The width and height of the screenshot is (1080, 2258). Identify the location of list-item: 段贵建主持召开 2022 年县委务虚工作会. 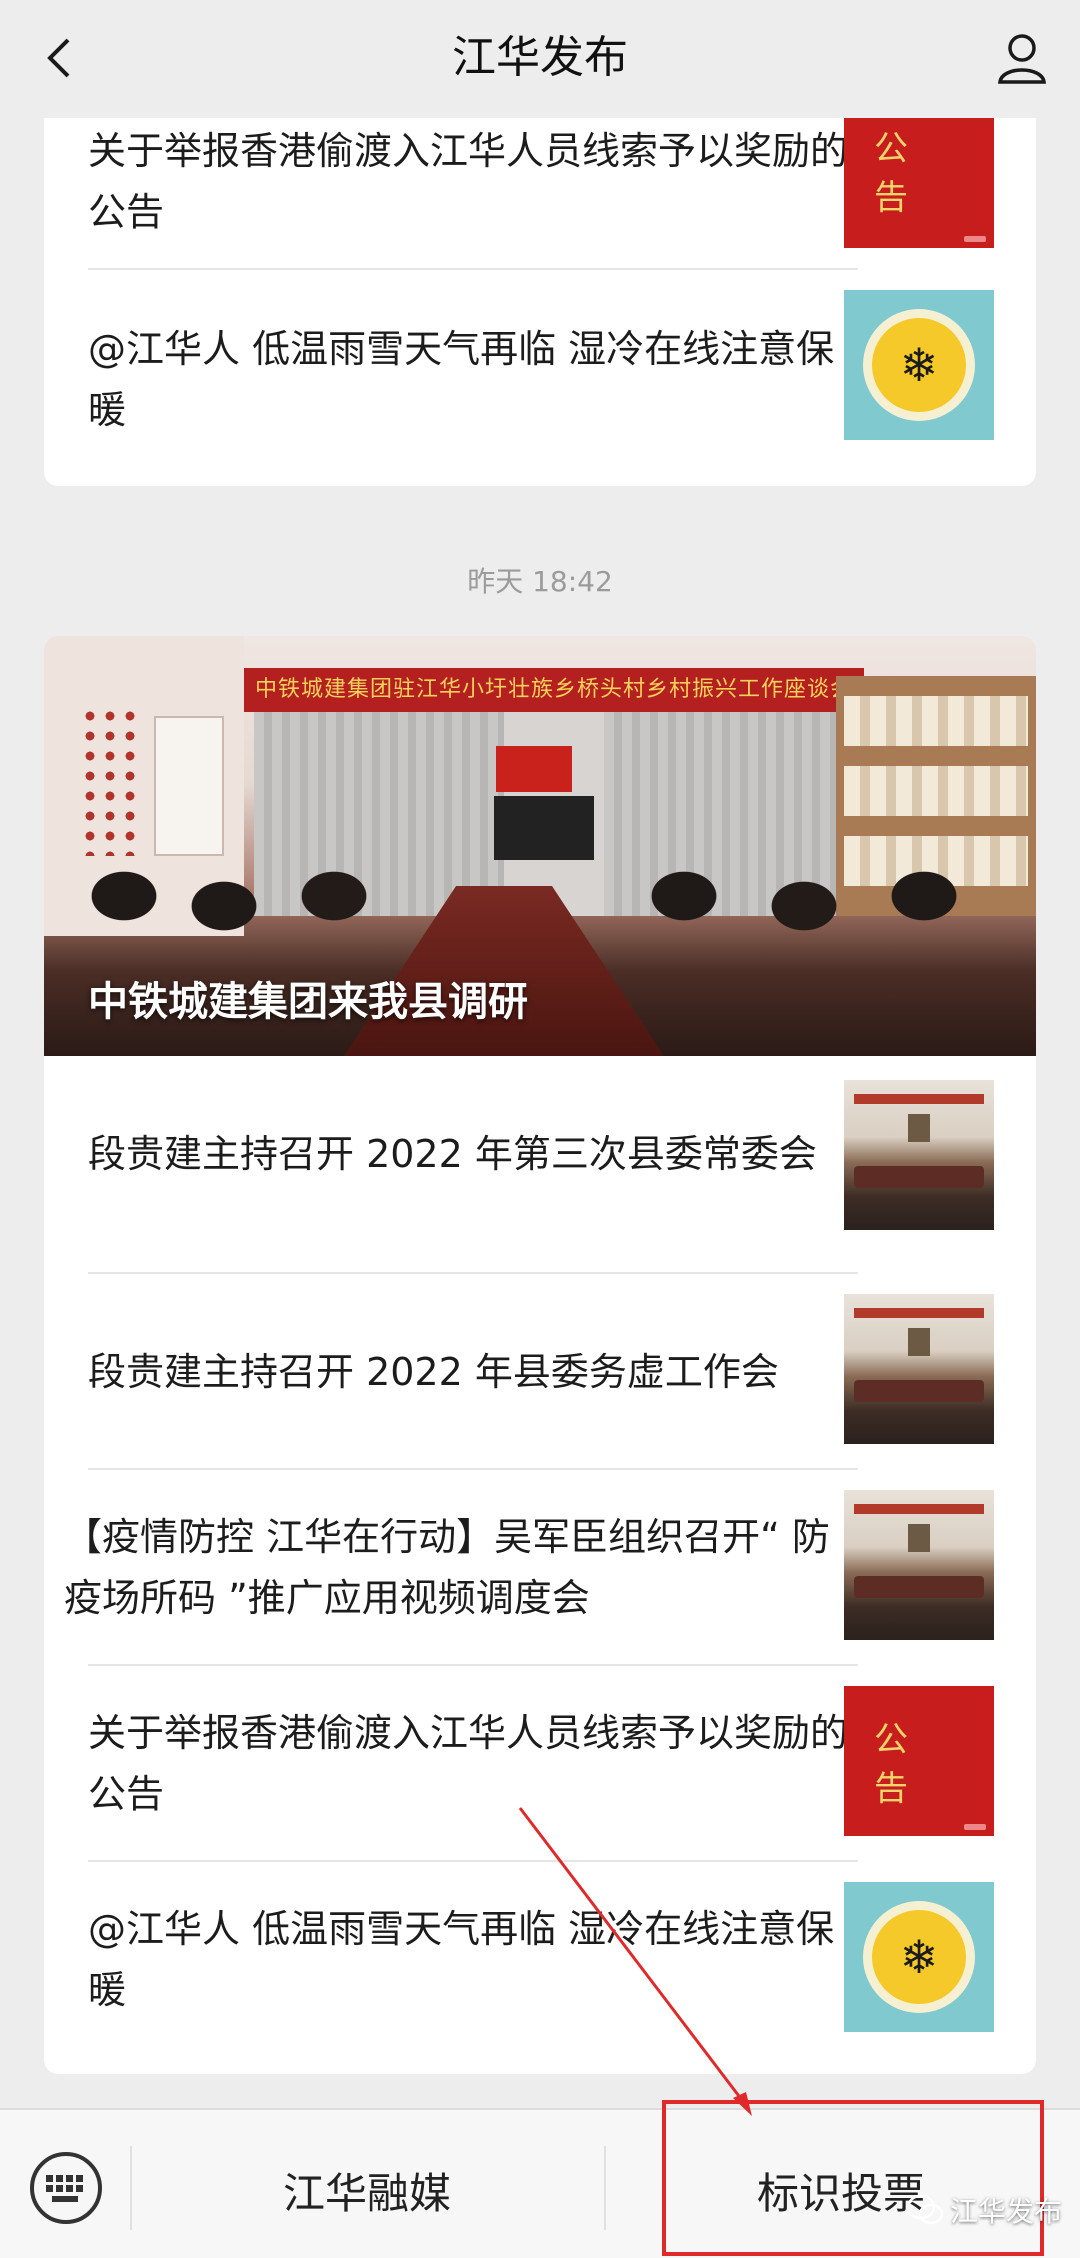
(540, 1372).